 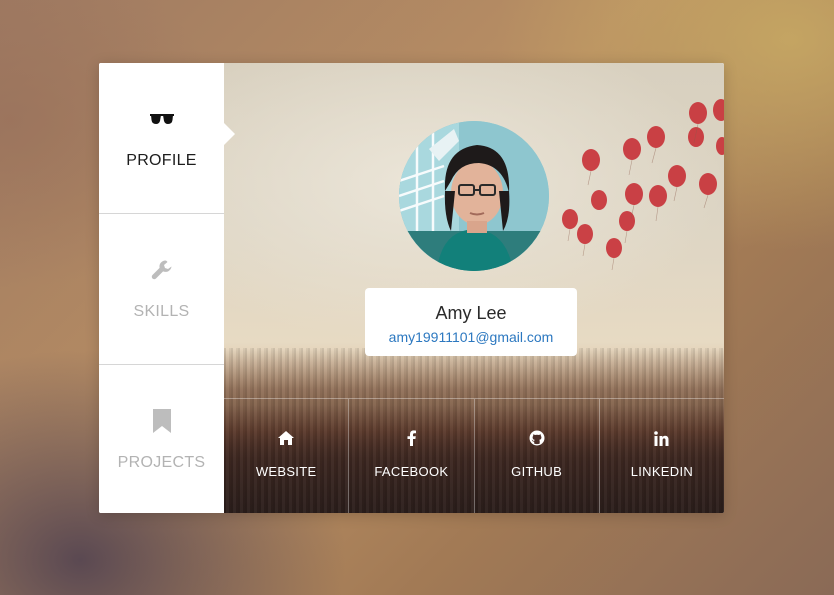 What do you see at coordinates (286, 471) in the screenshot?
I see `social-link-label: WEBSITE` at bounding box center [286, 471].